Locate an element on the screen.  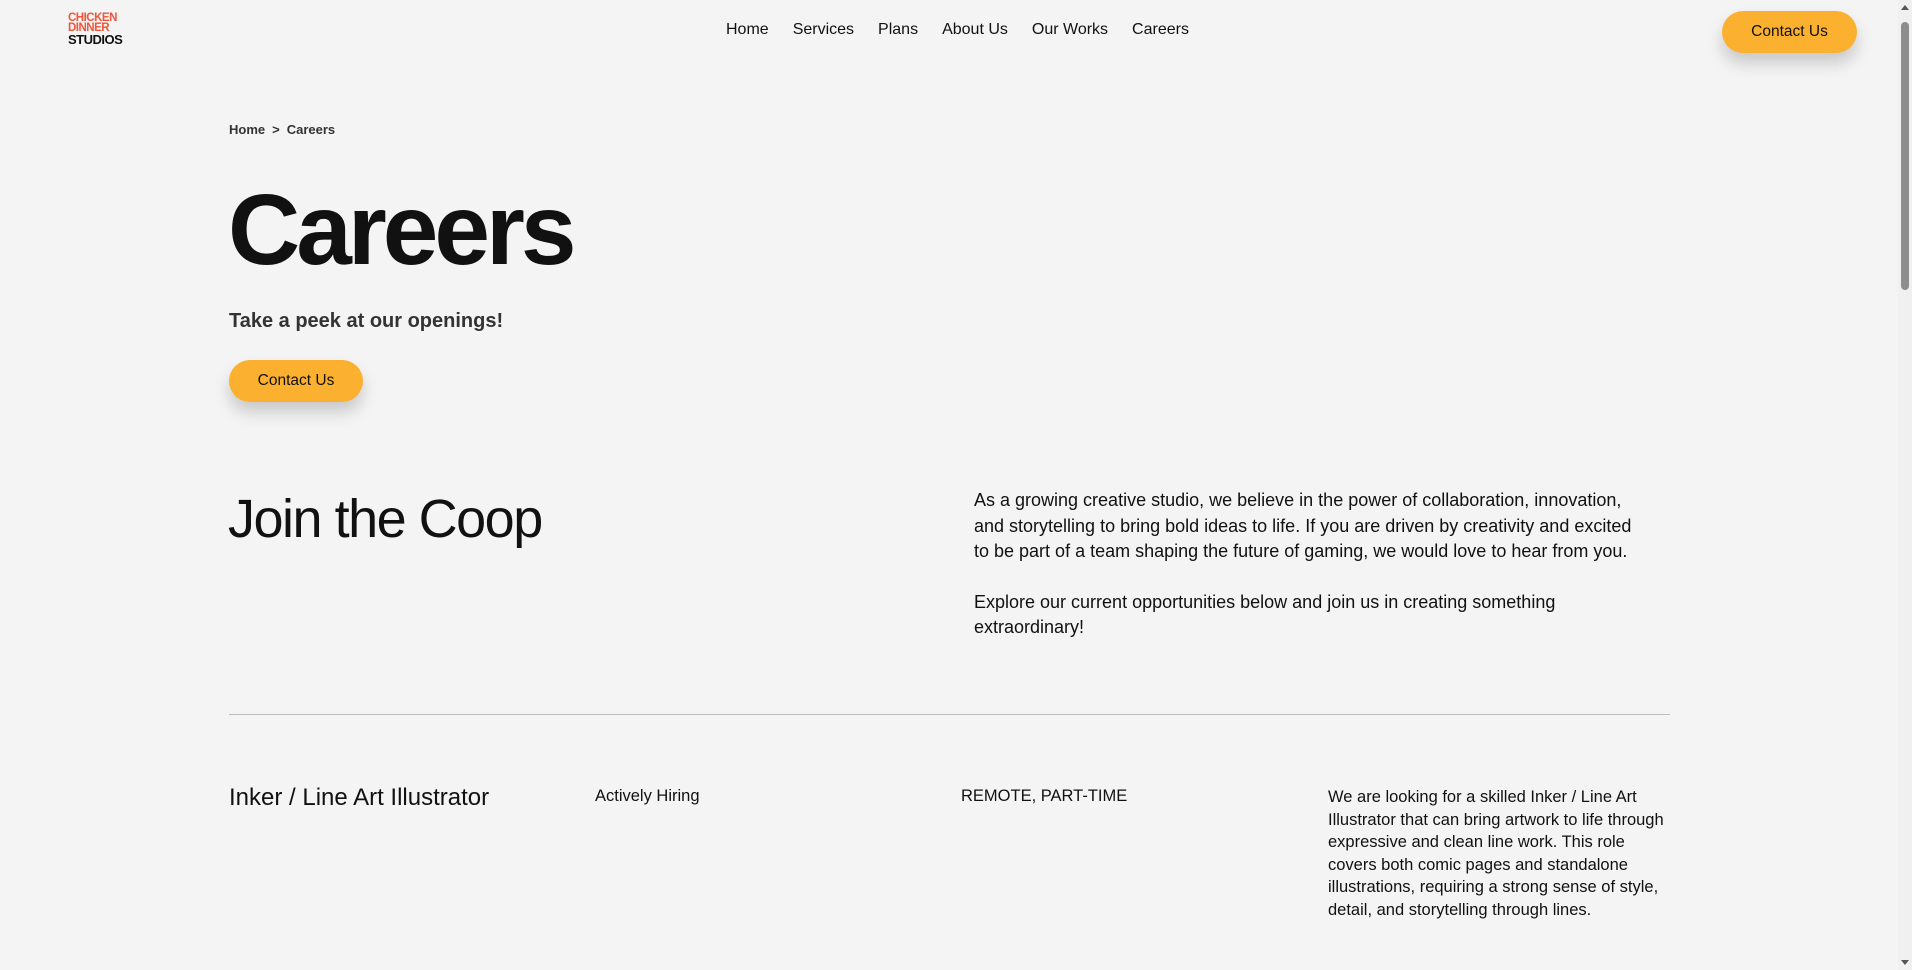
studio-logo: CHICKEN DINNER STUDIOS is located at coordinates (95, 29).